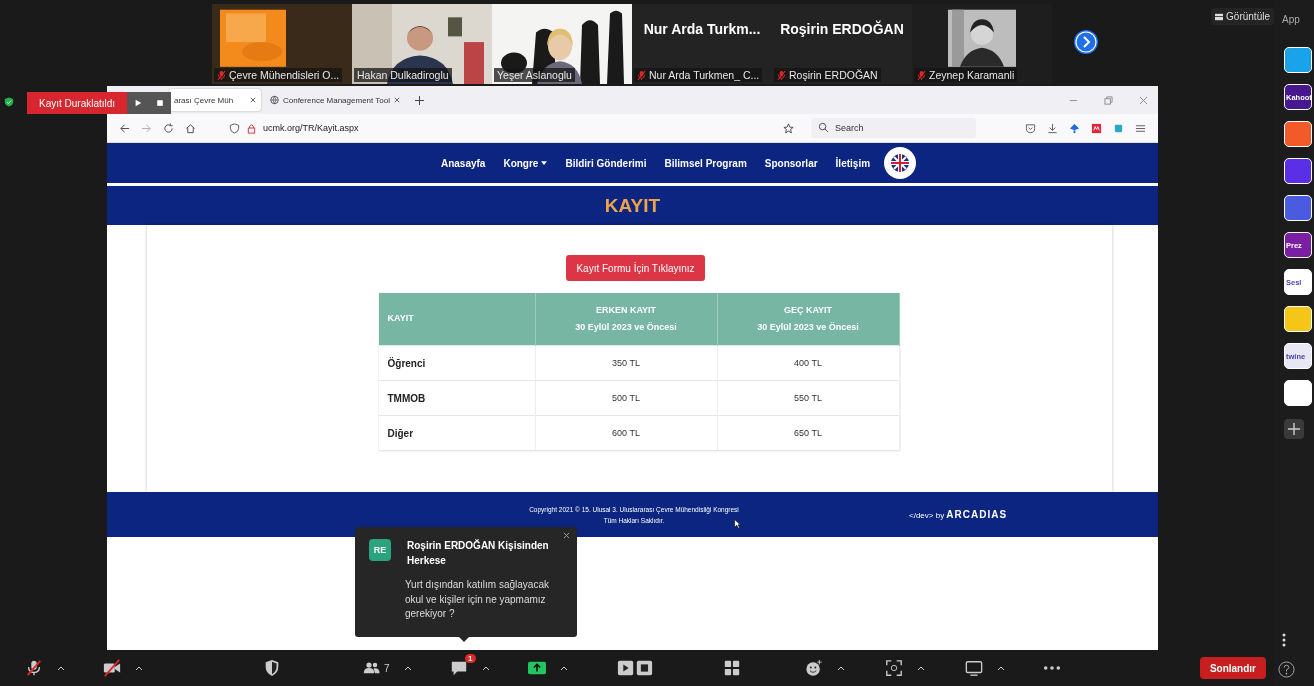 This screenshot has height=686, width=1314. What do you see at coordinates (808, 432) in the screenshot?
I see `table-cell: 650 TL` at bounding box center [808, 432].